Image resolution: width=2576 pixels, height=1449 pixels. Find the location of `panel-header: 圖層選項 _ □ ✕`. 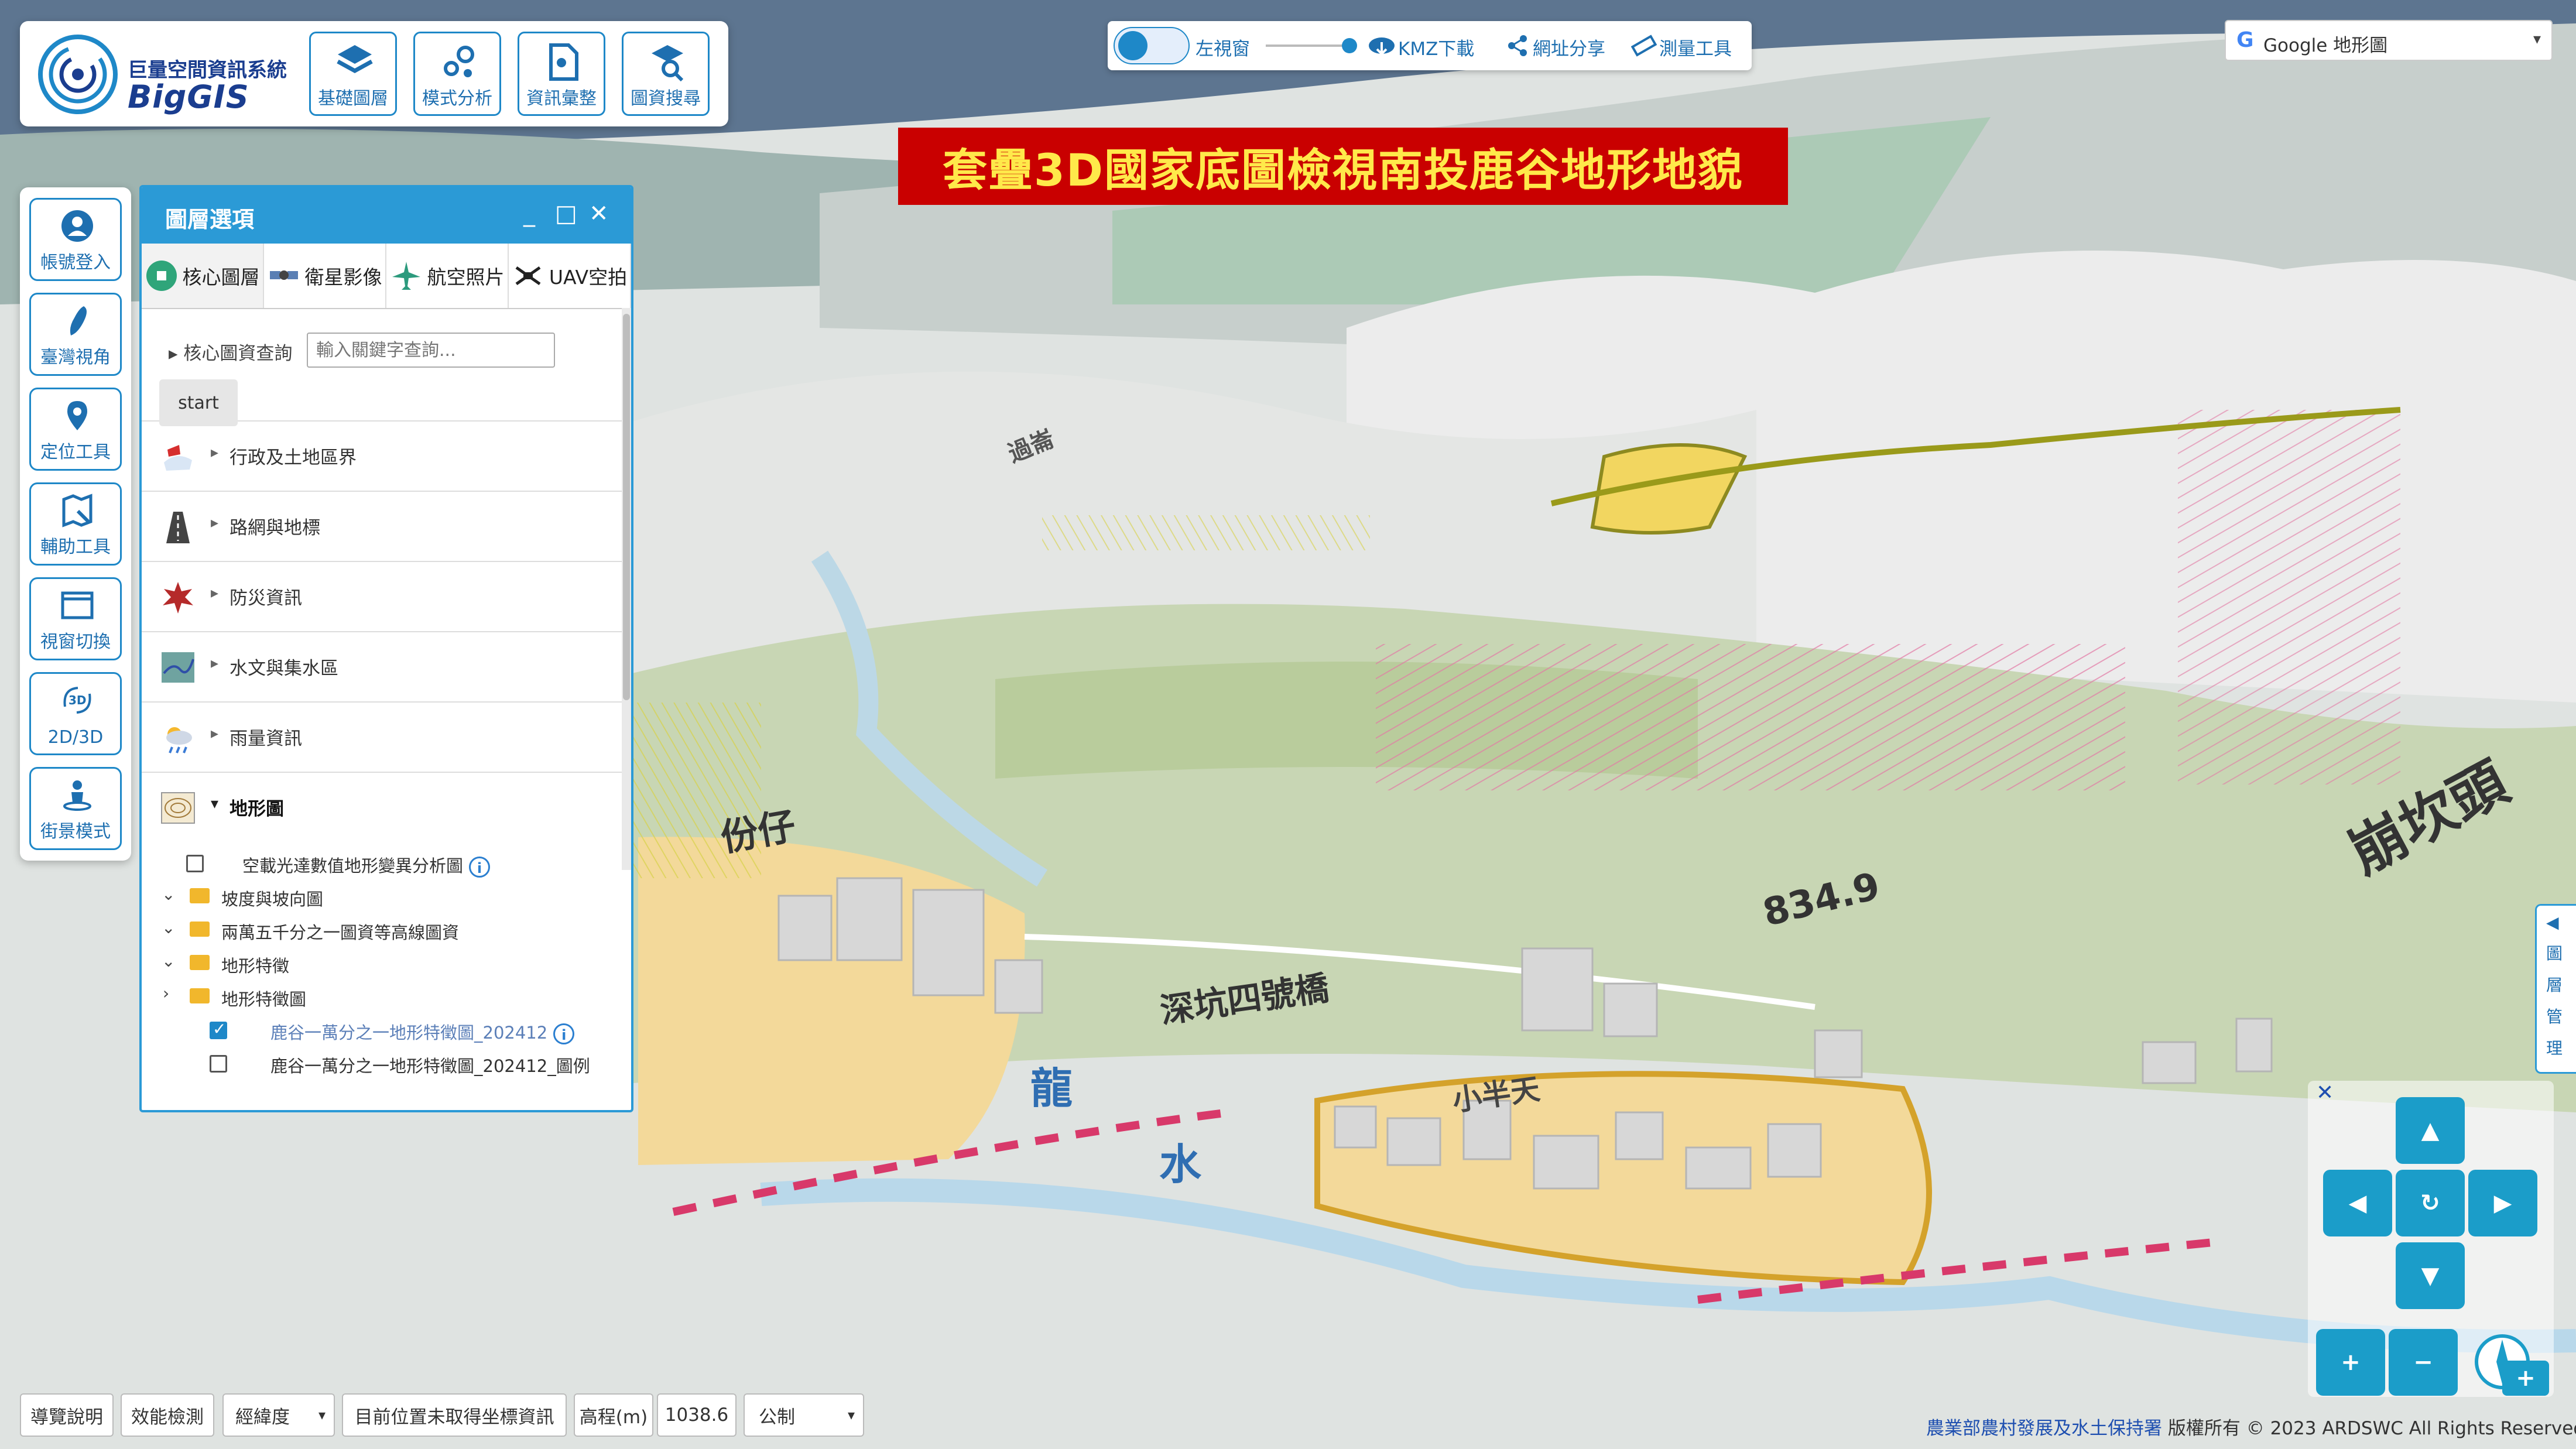

panel-header: 圖層選項 _ □ ✕ is located at coordinates (386, 215).